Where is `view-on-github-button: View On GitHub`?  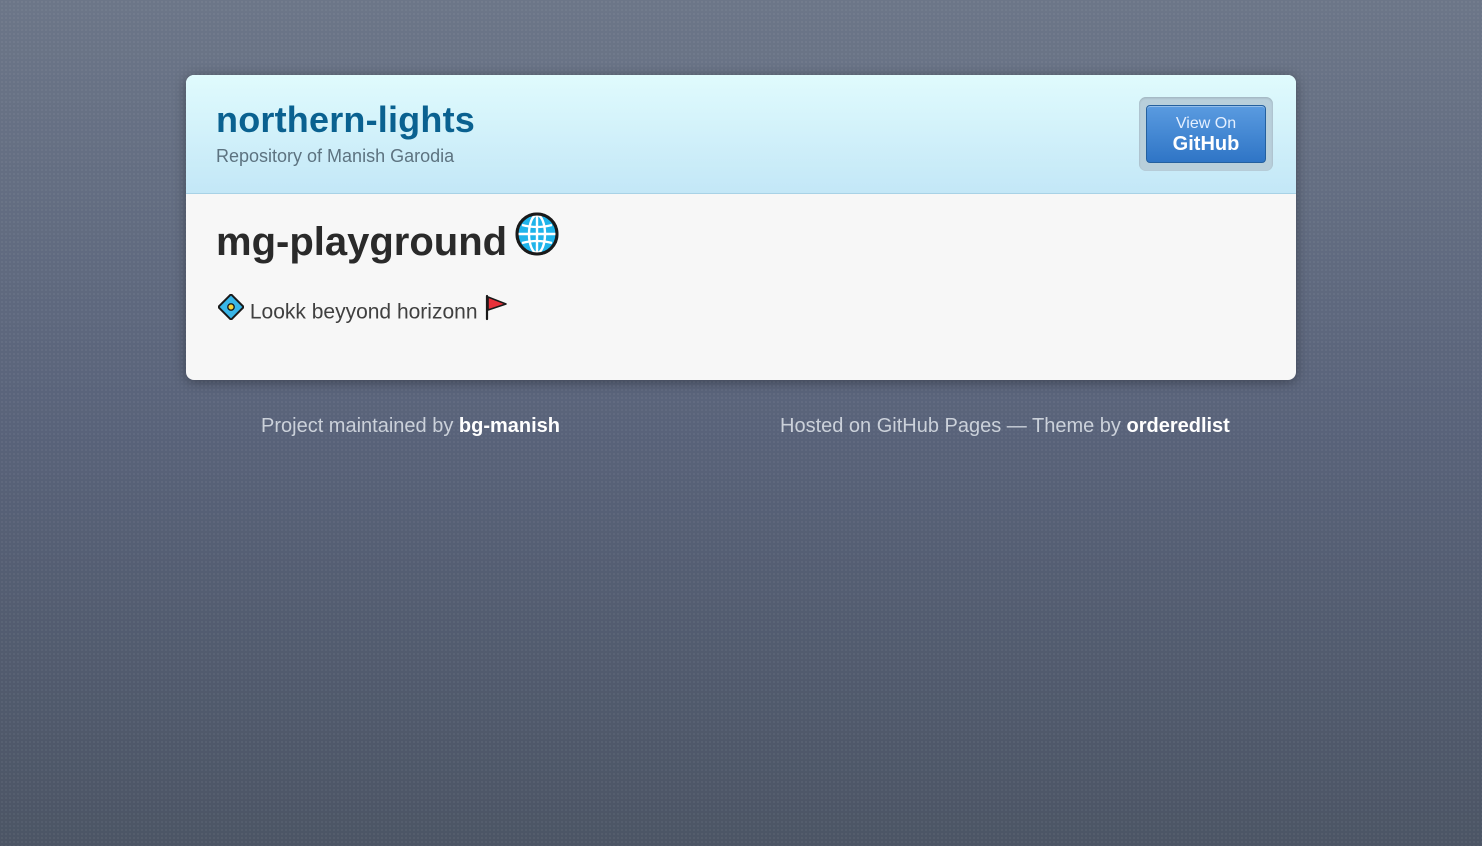
view-on-github-button: View On GitHub is located at coordinates (1206, 134).